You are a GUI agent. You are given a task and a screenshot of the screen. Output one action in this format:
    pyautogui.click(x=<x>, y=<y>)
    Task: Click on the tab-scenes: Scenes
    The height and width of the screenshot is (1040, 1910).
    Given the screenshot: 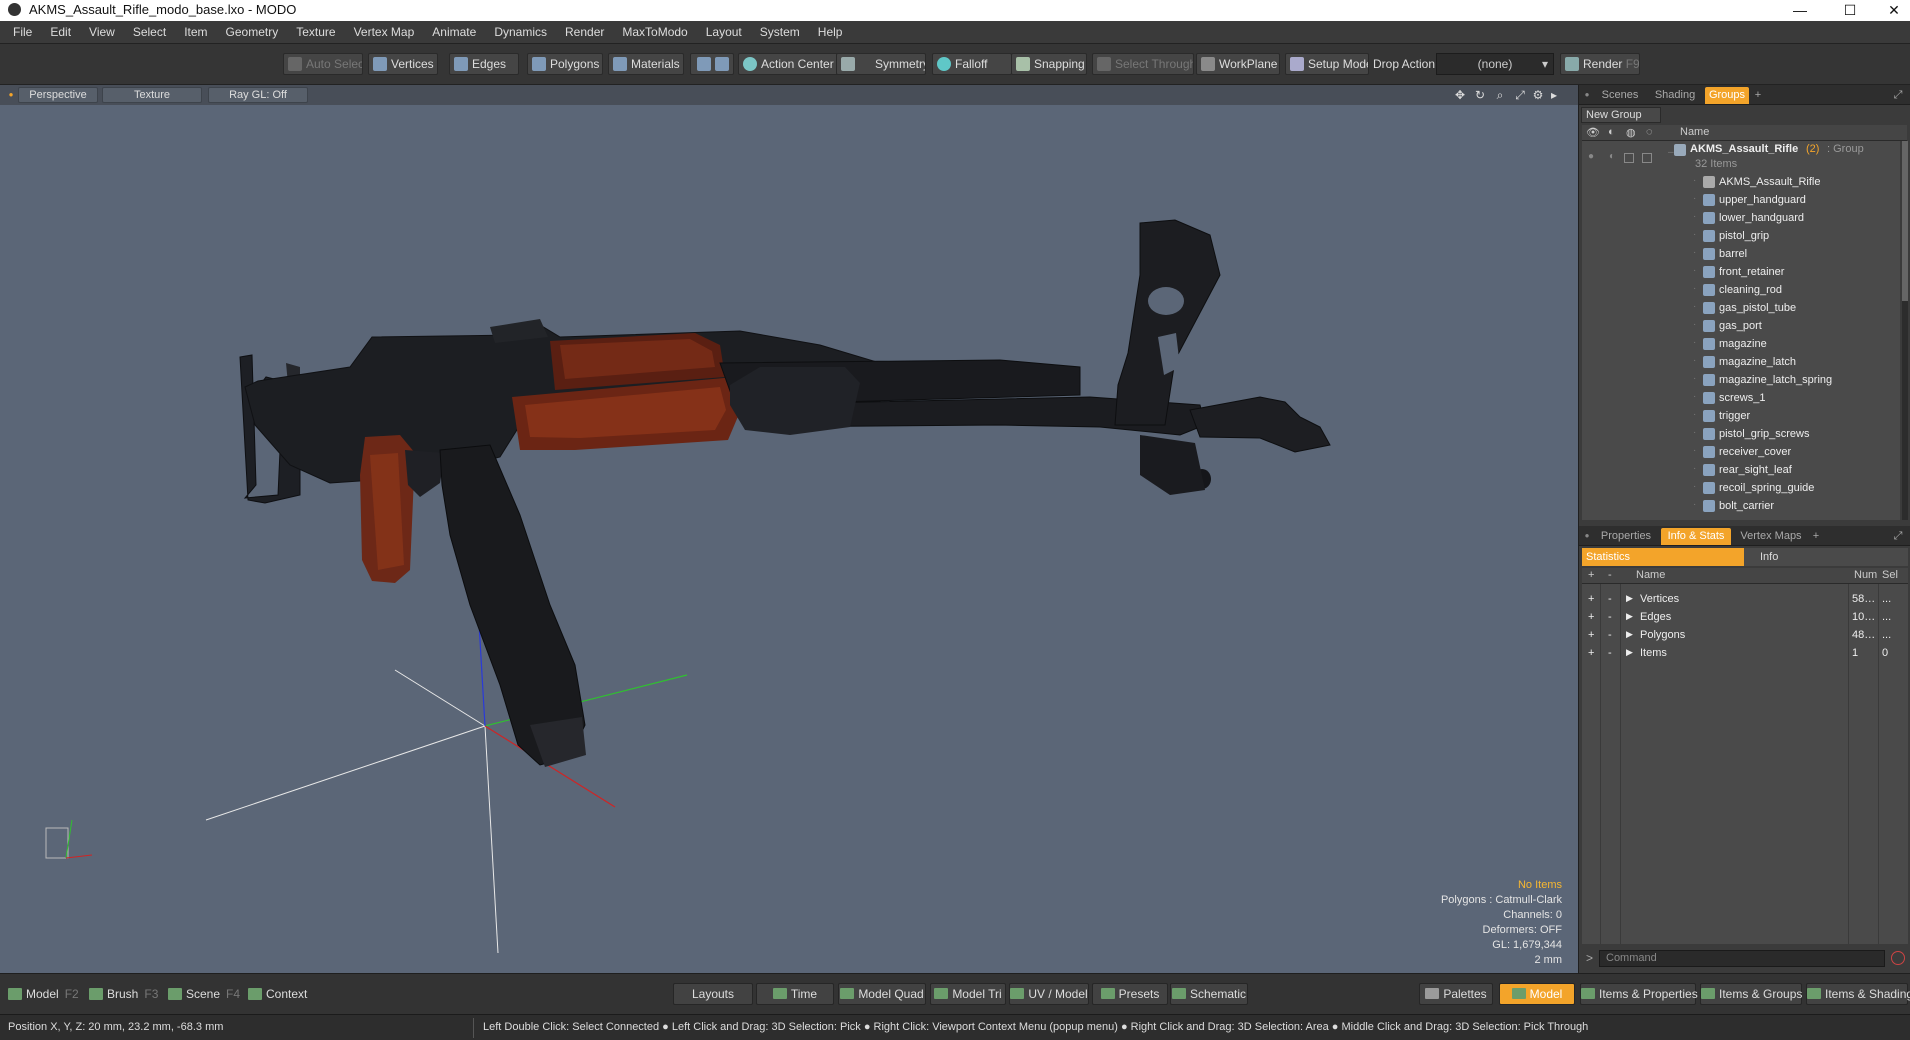 What is the action you would take?
    pyautogui.click(x=1620, y=95)
    